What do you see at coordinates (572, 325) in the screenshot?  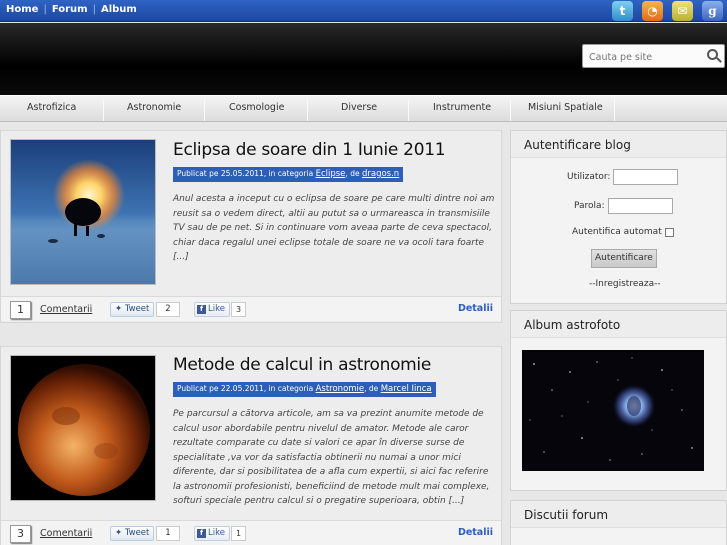 I see `album-box-title: Album astrofoto` at bounding box center [572, 325].